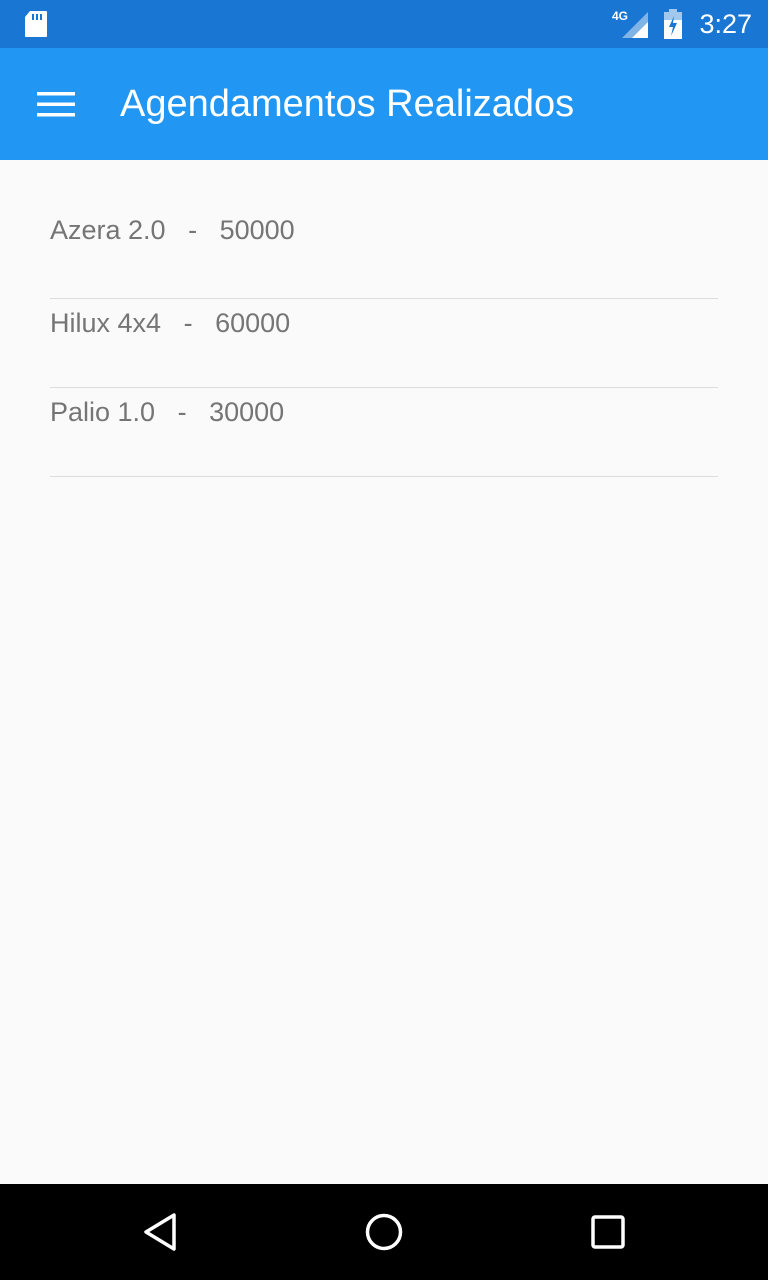  What do you see at coordinates (106, 323) in the screenshot?
I see `item-model: Hilux 4x4` at bounding box center [106, 323].